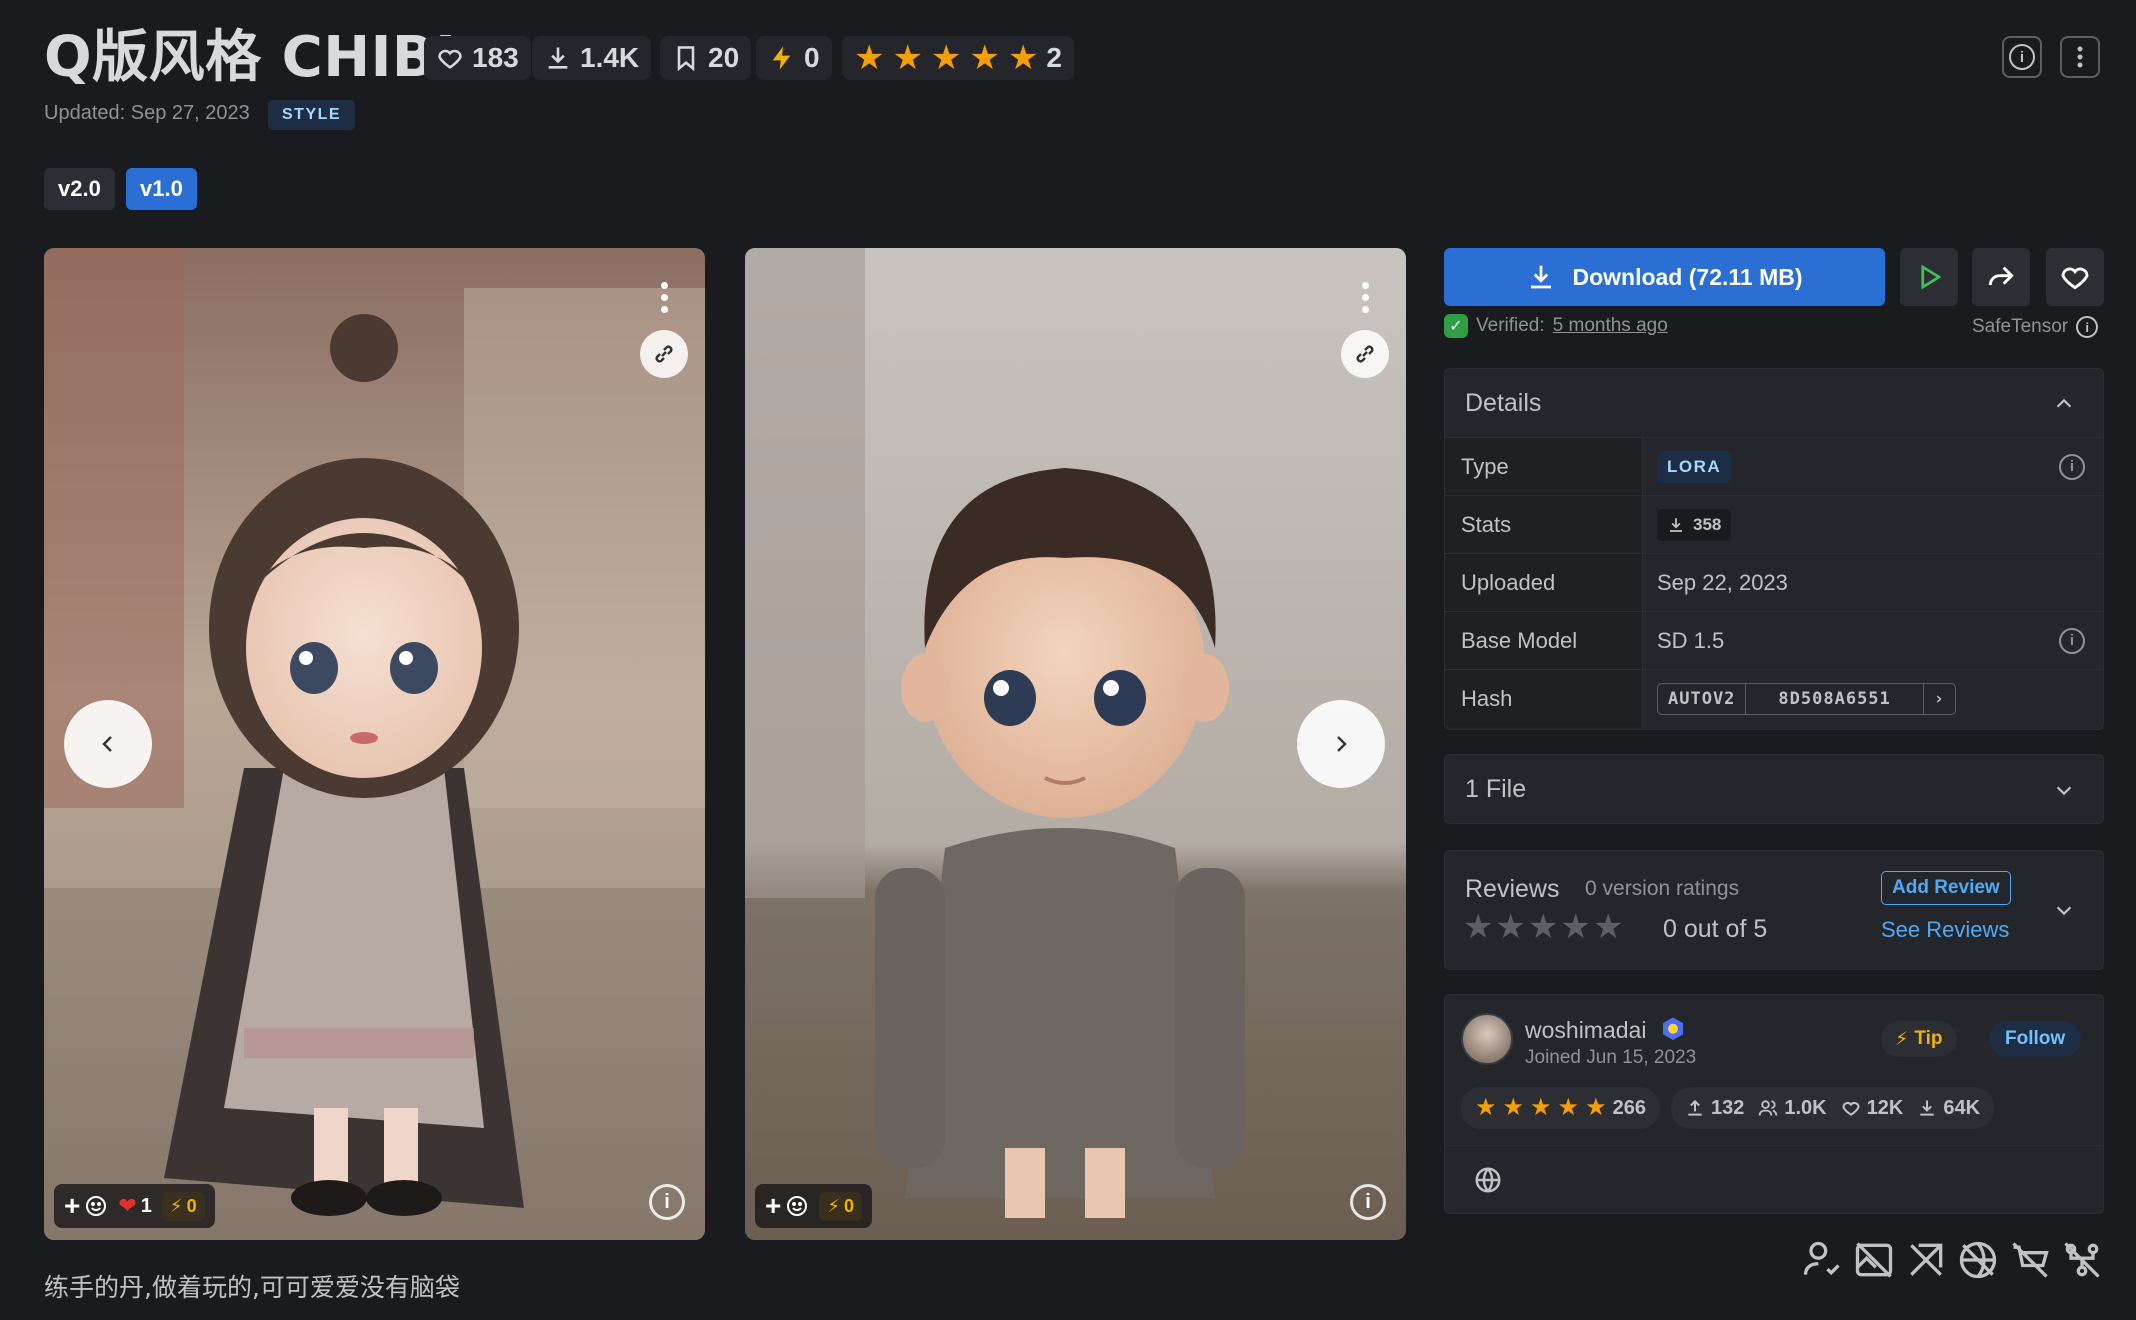 The width and height of the screenshot is (2136, 1320). What do you see at coordinates (1805, 1107) in the screenshot?
I see `followers-count: 1.0K` at bounding box center [1805, 1107].